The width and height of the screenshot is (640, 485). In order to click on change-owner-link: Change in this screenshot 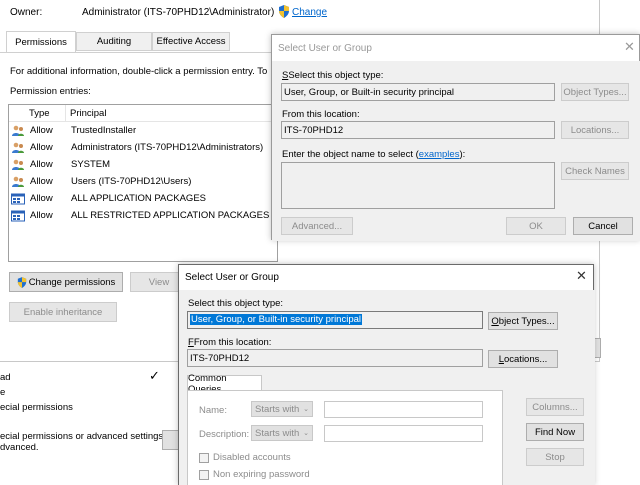, I will do `click(309, 12)`.